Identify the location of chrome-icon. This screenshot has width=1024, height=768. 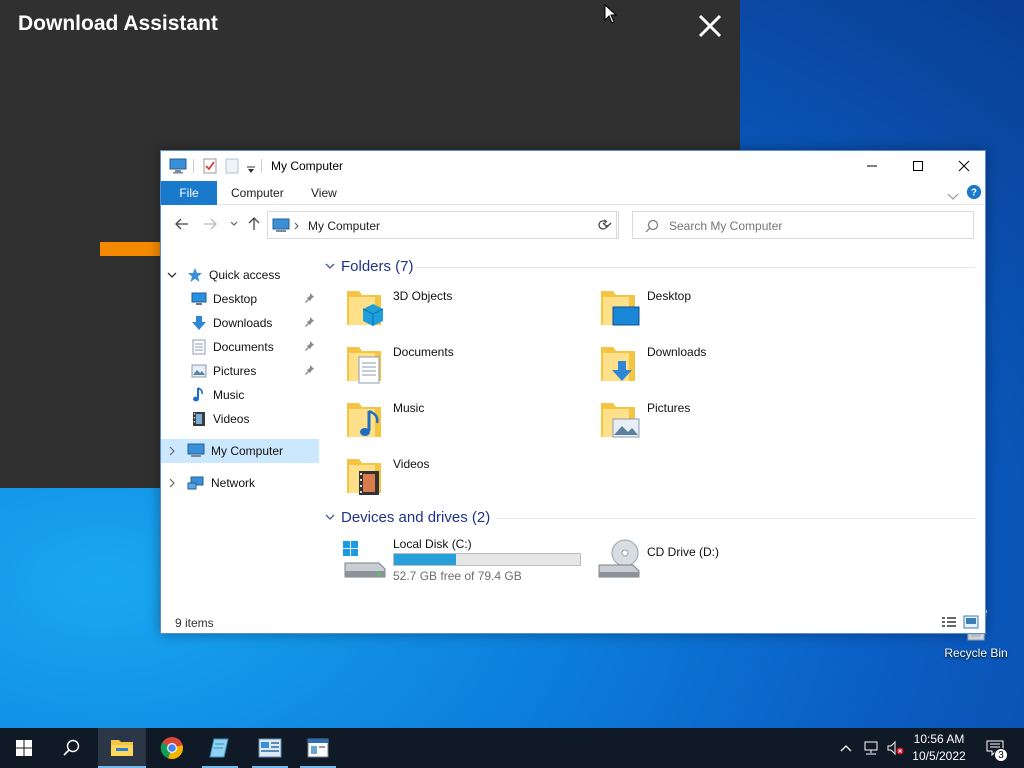
(171, 748).